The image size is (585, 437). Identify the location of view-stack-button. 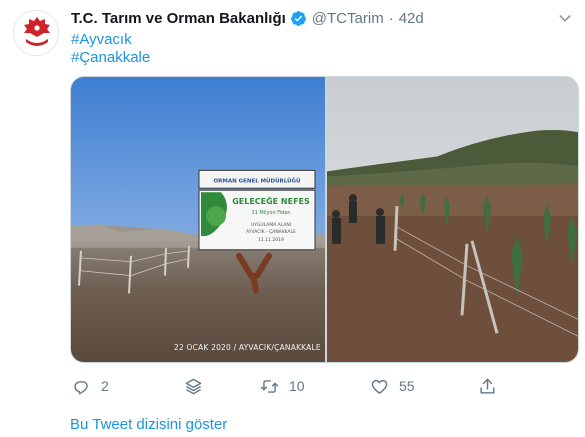
(193, 386).